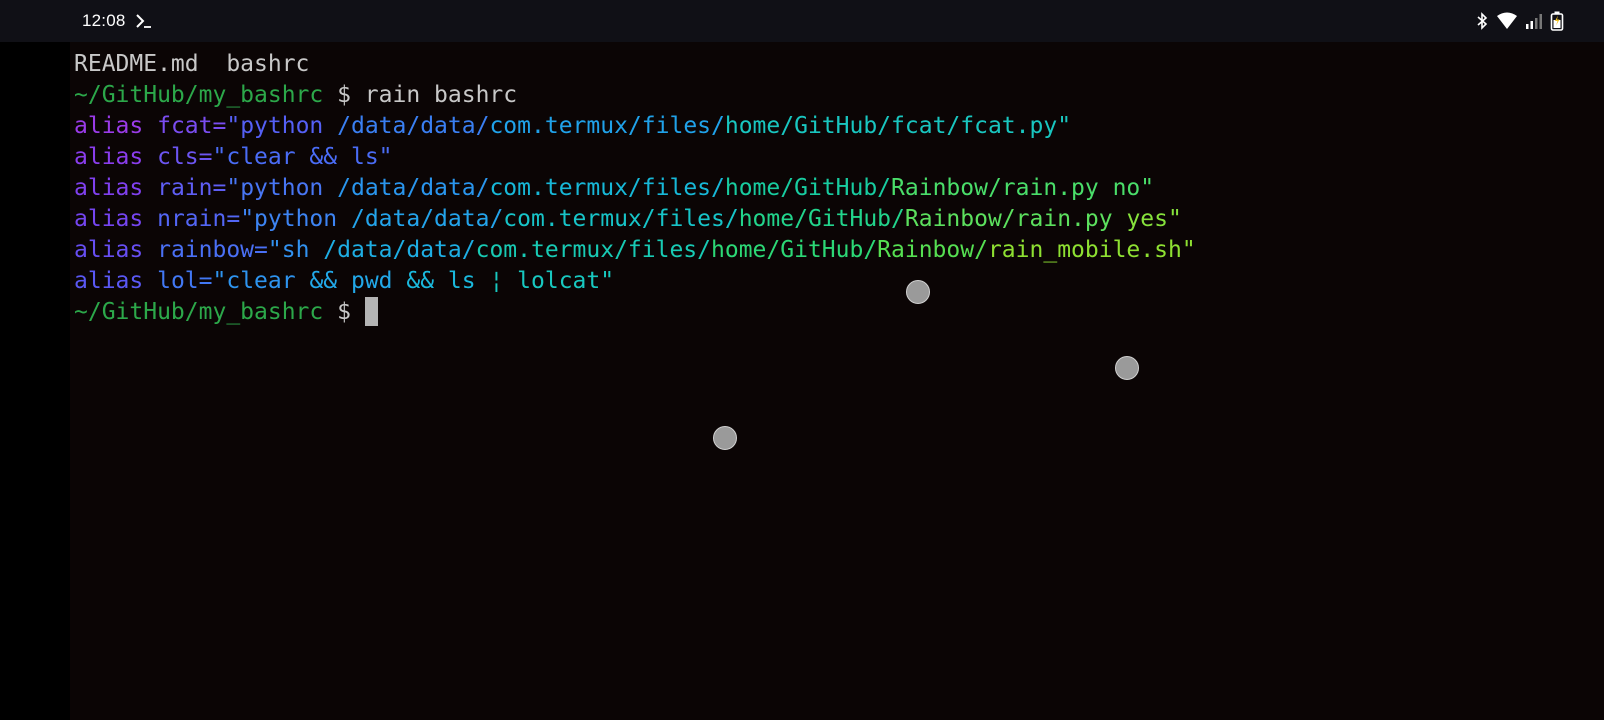 This screenshot has height=720, width=1604. I want to click on termux-prompt-icon, so click(143, 21).